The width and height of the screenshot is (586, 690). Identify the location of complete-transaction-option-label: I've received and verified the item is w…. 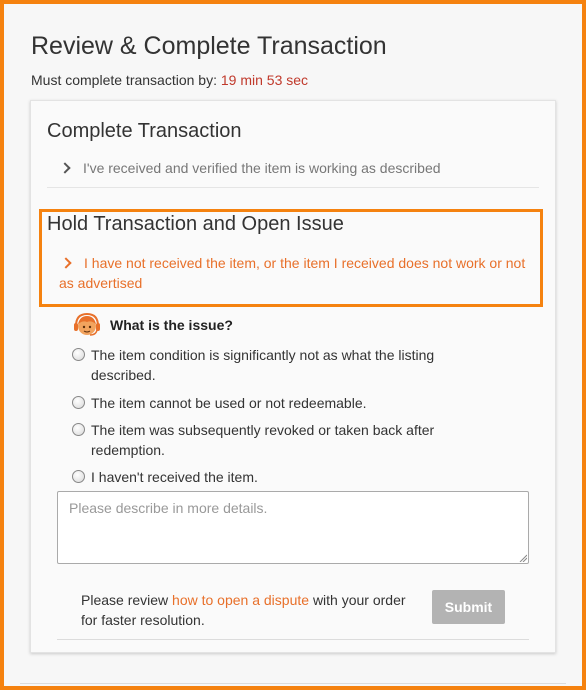
(262, 168).